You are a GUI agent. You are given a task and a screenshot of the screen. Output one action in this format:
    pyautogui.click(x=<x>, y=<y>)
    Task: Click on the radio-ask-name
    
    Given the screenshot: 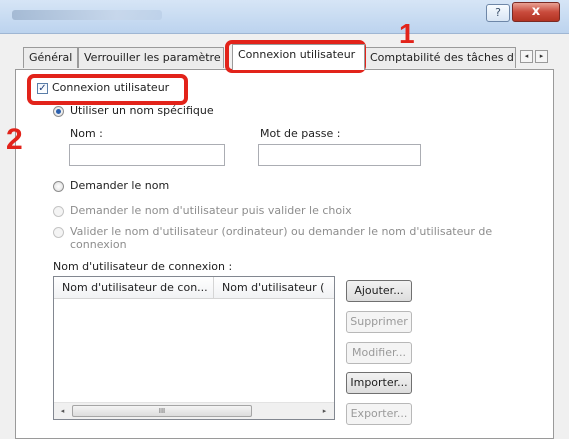 What is the action you would take?
    pyautogui.click(x=58, y=186)
    